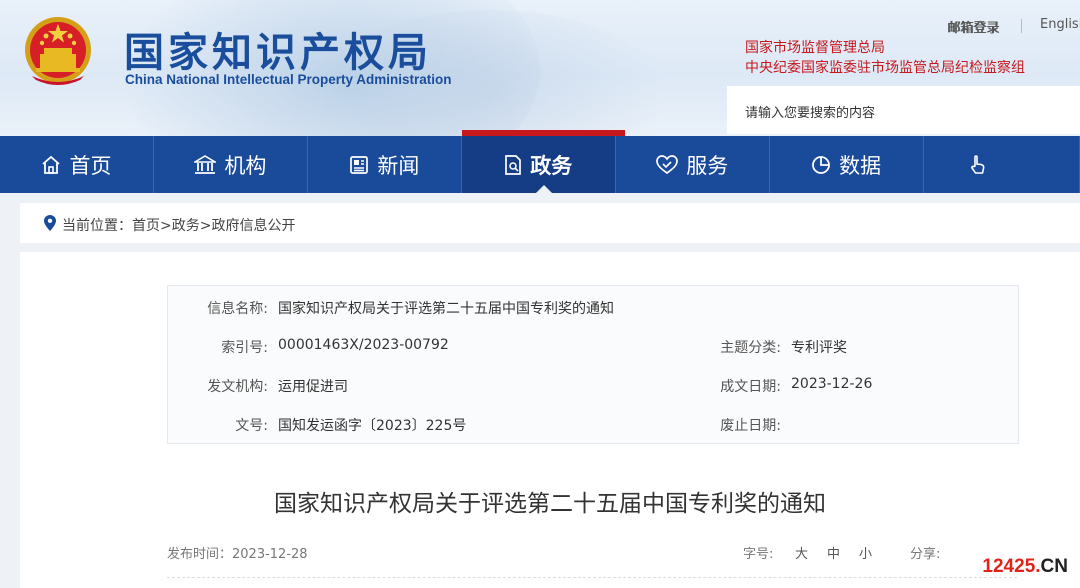 Image resolution: width=1080 pixels, height=588 pixels. What do you see at coordinates (667, 164) in the screenshot?
I see `service-icon` at bounding box center [667, 164].